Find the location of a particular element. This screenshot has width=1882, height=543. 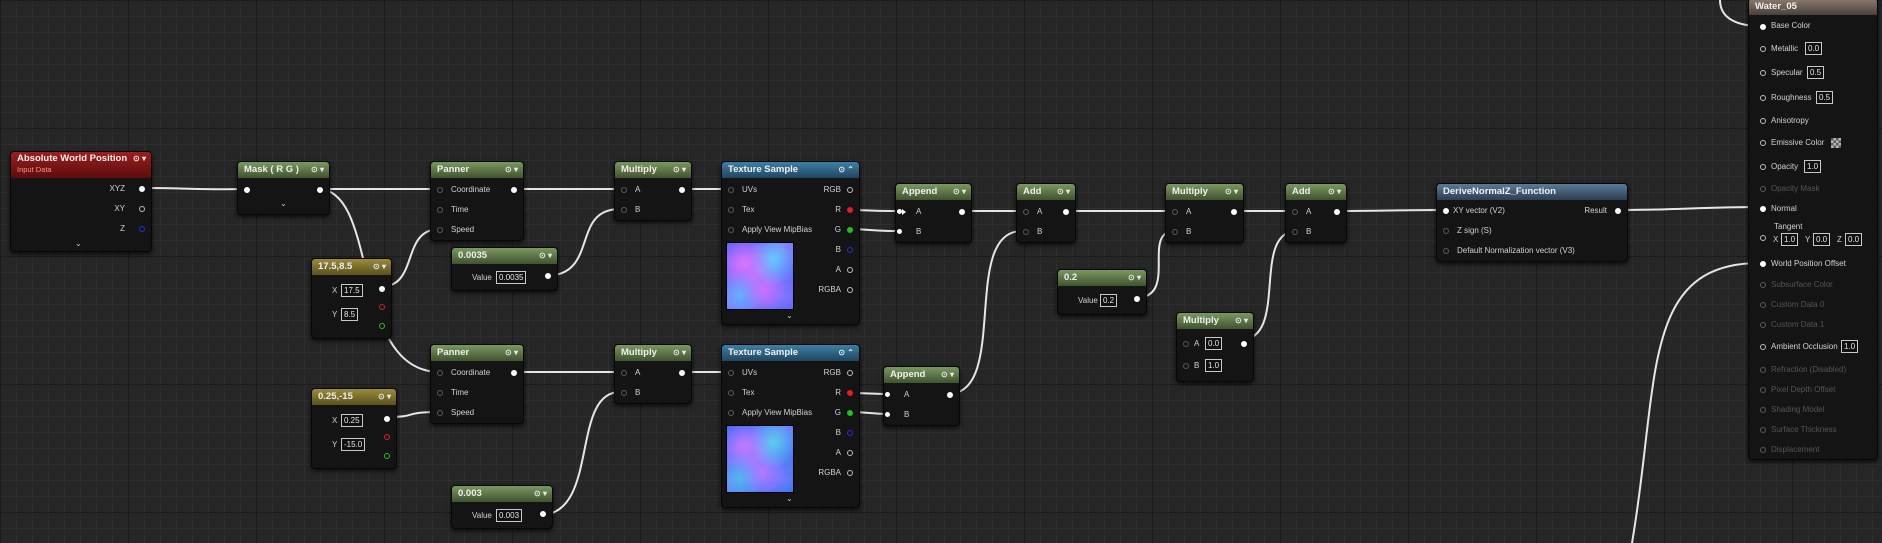

node-constant-2-vector-2: 0.25,-15 ⊙ ▾ X 0.25 Y -15.0 is located at coordinates (354, 428).